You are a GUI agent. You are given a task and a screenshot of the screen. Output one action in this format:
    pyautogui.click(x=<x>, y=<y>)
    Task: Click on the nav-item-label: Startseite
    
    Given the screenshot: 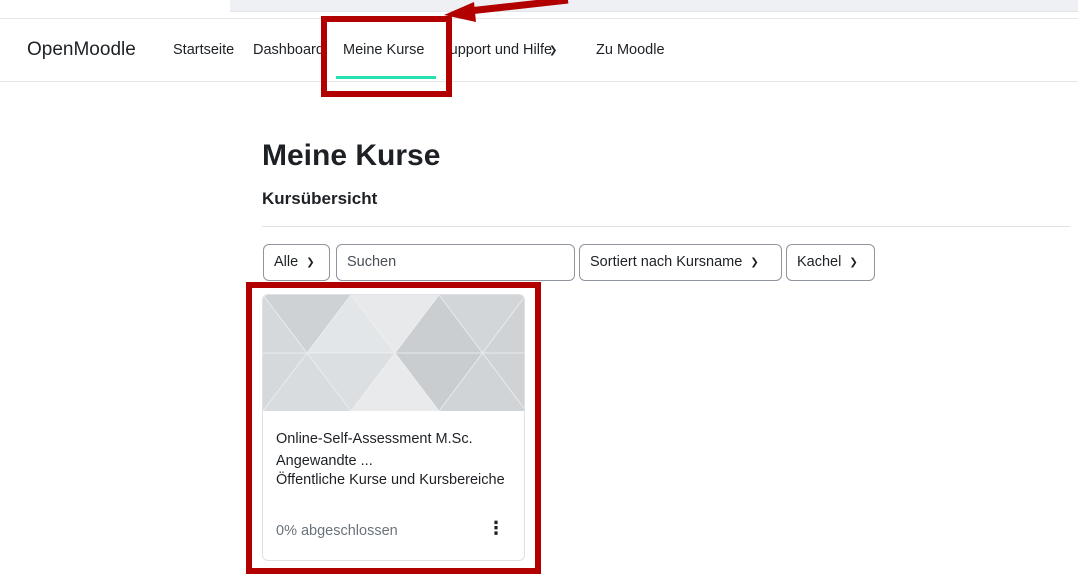 What is the action you would take?
    pyautogui.click(x=204, y=50)
    